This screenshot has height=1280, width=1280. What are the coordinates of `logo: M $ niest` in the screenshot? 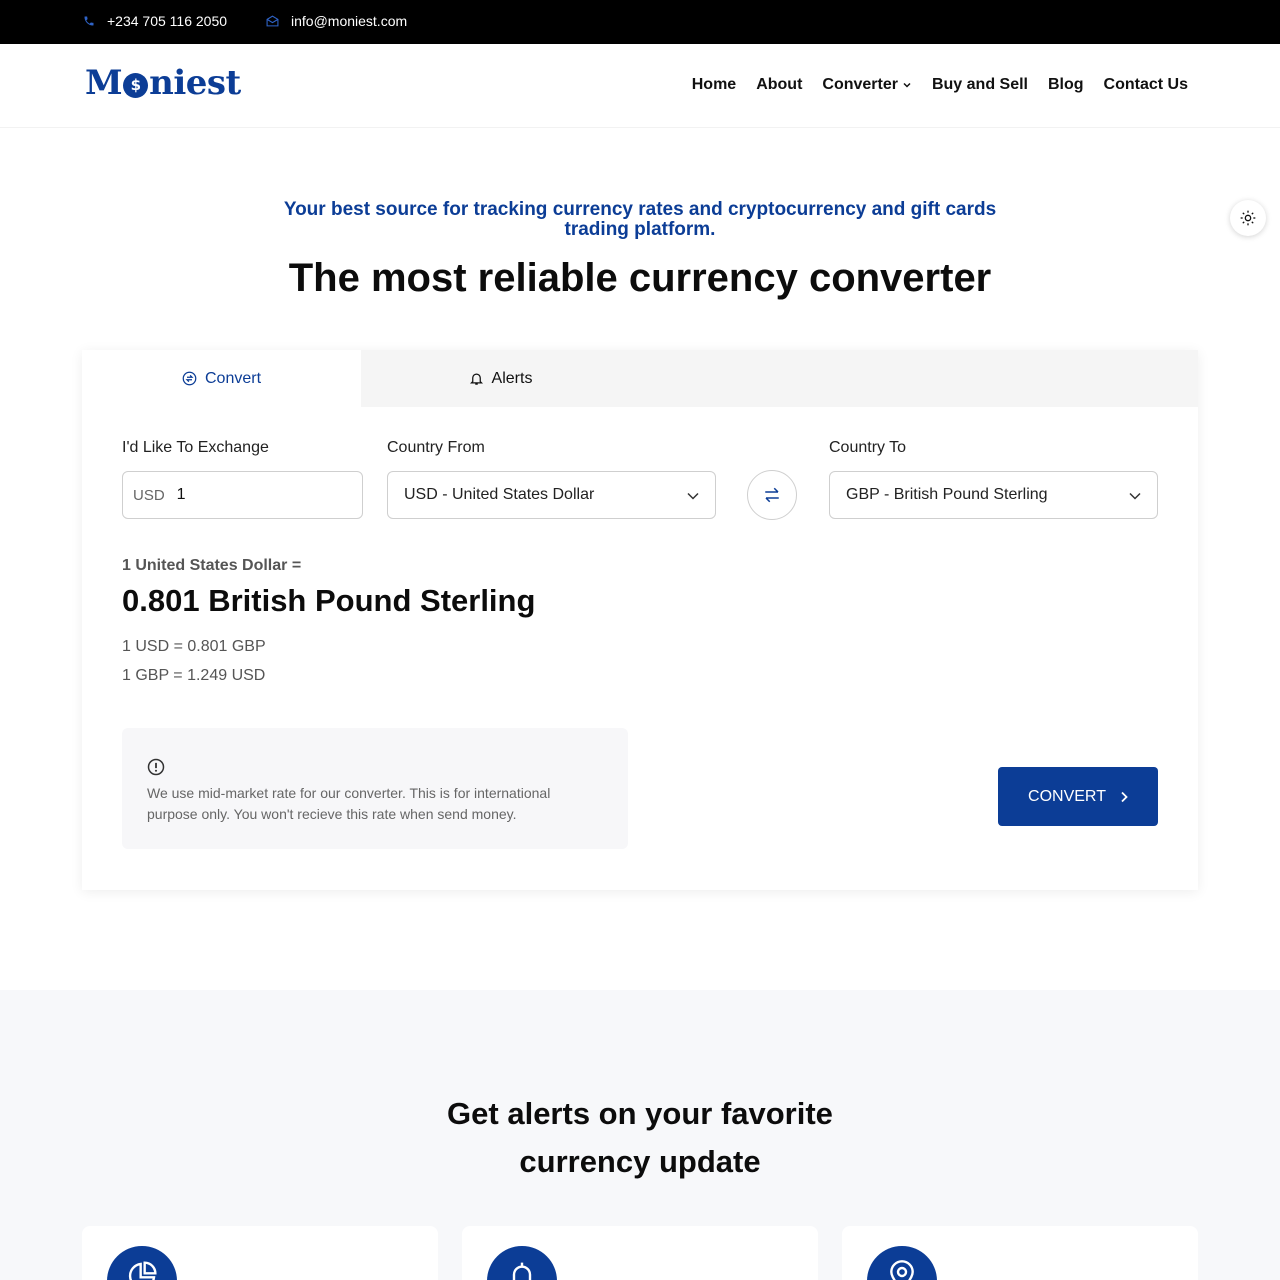 It's located at (163, 83).